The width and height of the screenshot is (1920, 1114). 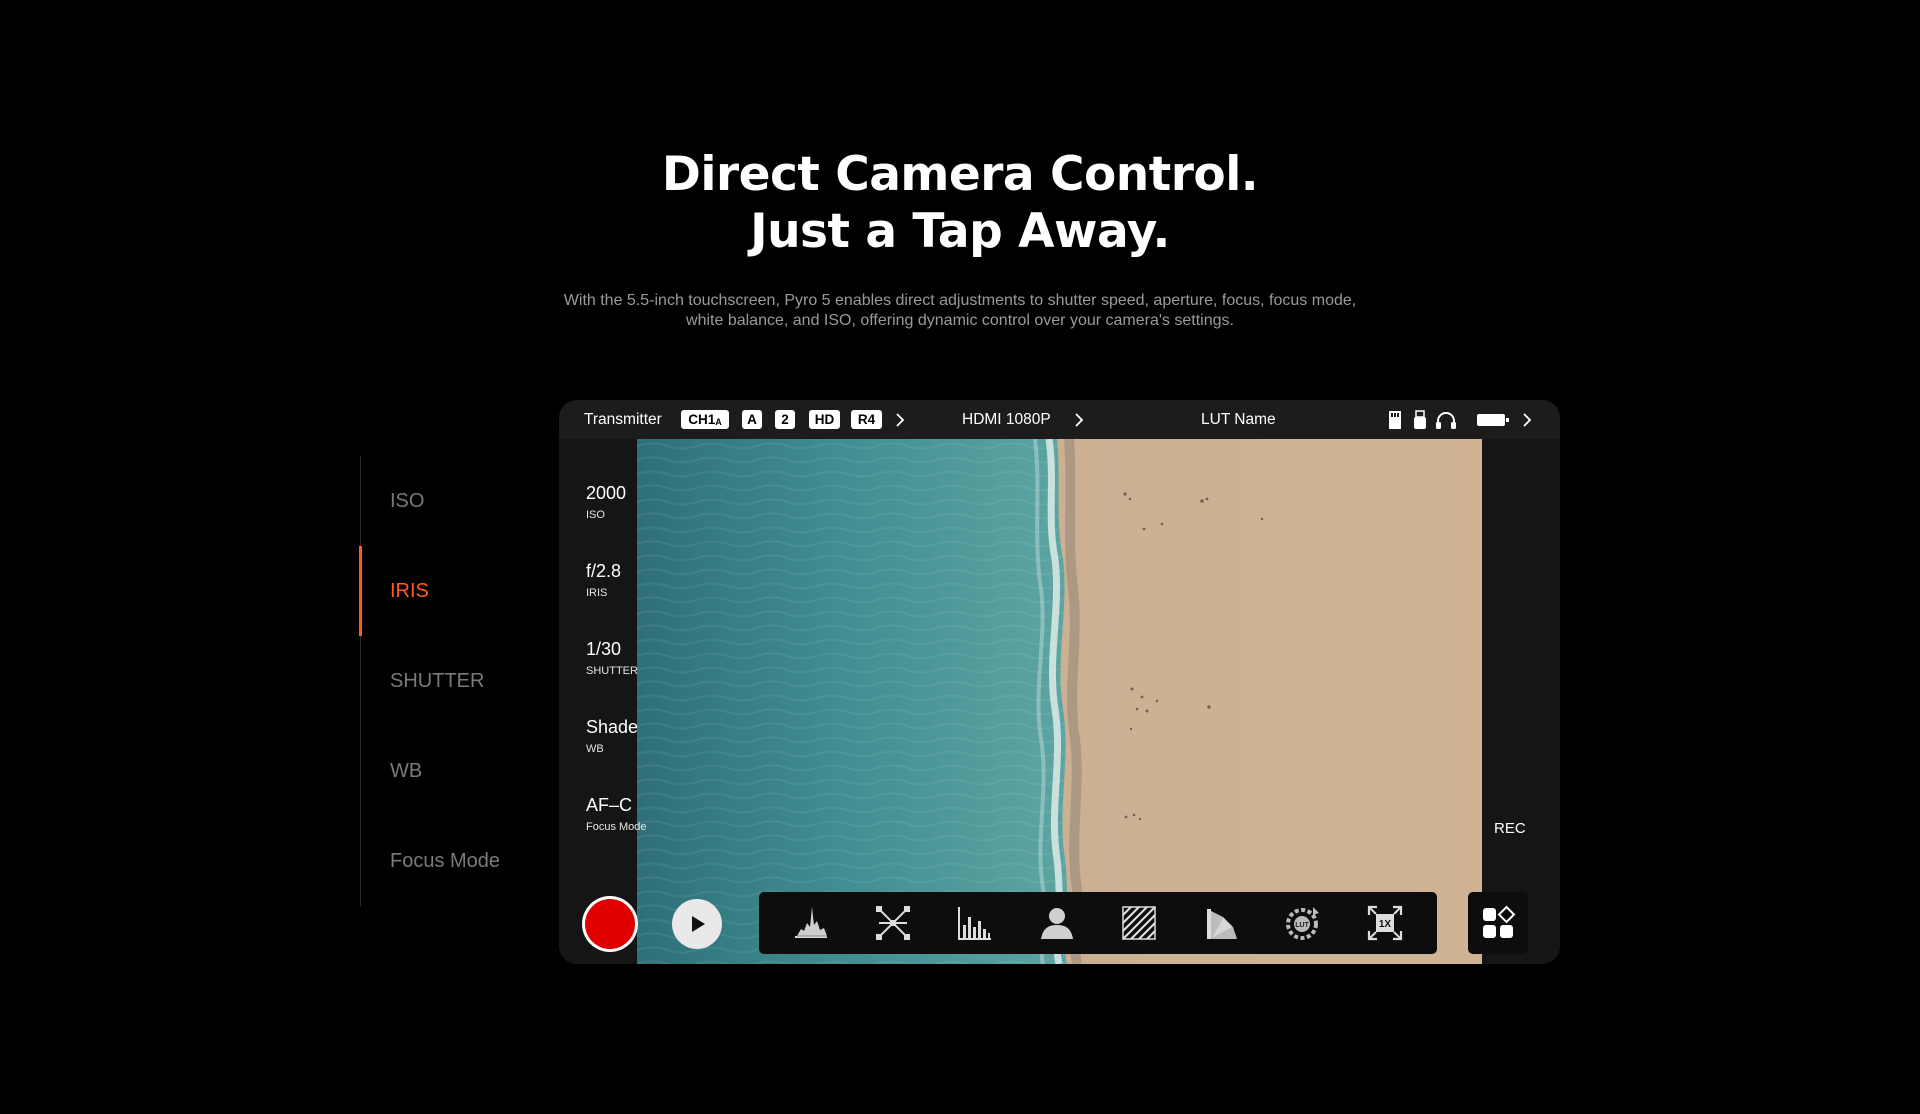 What do you see at coordinates (610, 924) in the screenshot?
I see `record-button` at bounding box center [610, 924].